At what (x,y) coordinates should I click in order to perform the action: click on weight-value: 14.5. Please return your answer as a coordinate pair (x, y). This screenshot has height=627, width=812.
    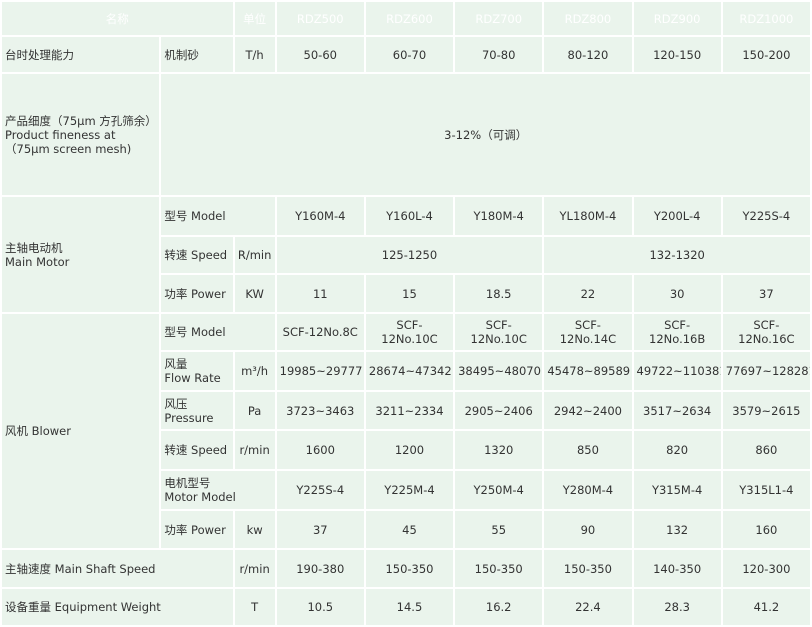
    Looking at the image, I should click on (409, 607).